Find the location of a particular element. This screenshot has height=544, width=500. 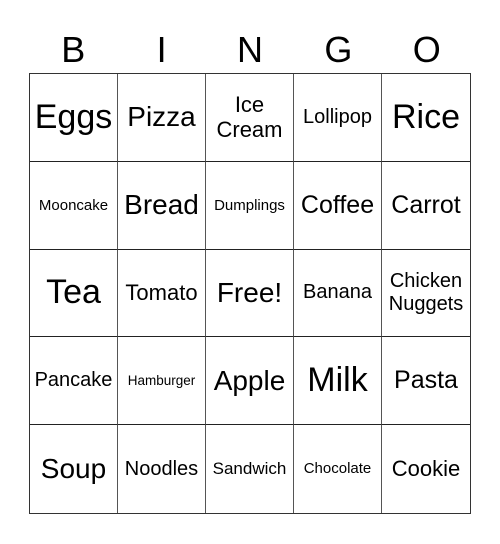

cell-label: Hamburger is located at coordinates (161, 381).